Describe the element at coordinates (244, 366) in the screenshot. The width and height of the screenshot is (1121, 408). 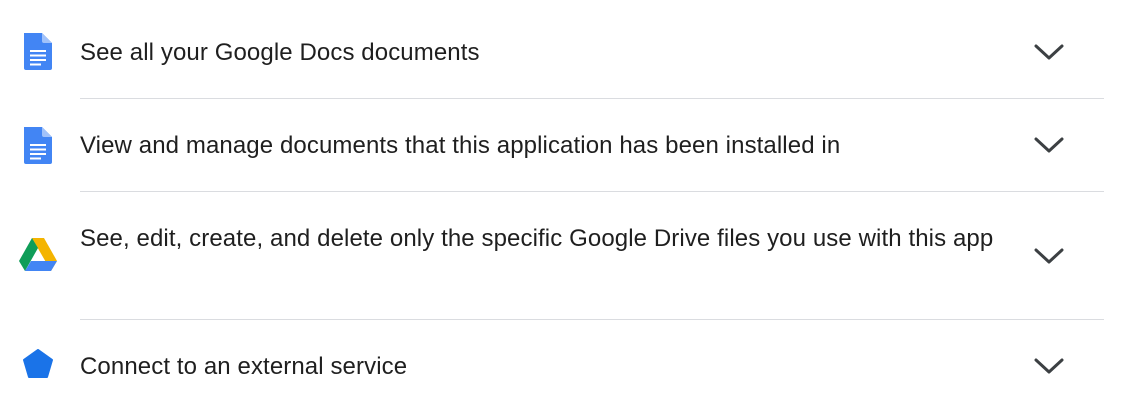
I see `permission-label: Connect to an external service` at that location.